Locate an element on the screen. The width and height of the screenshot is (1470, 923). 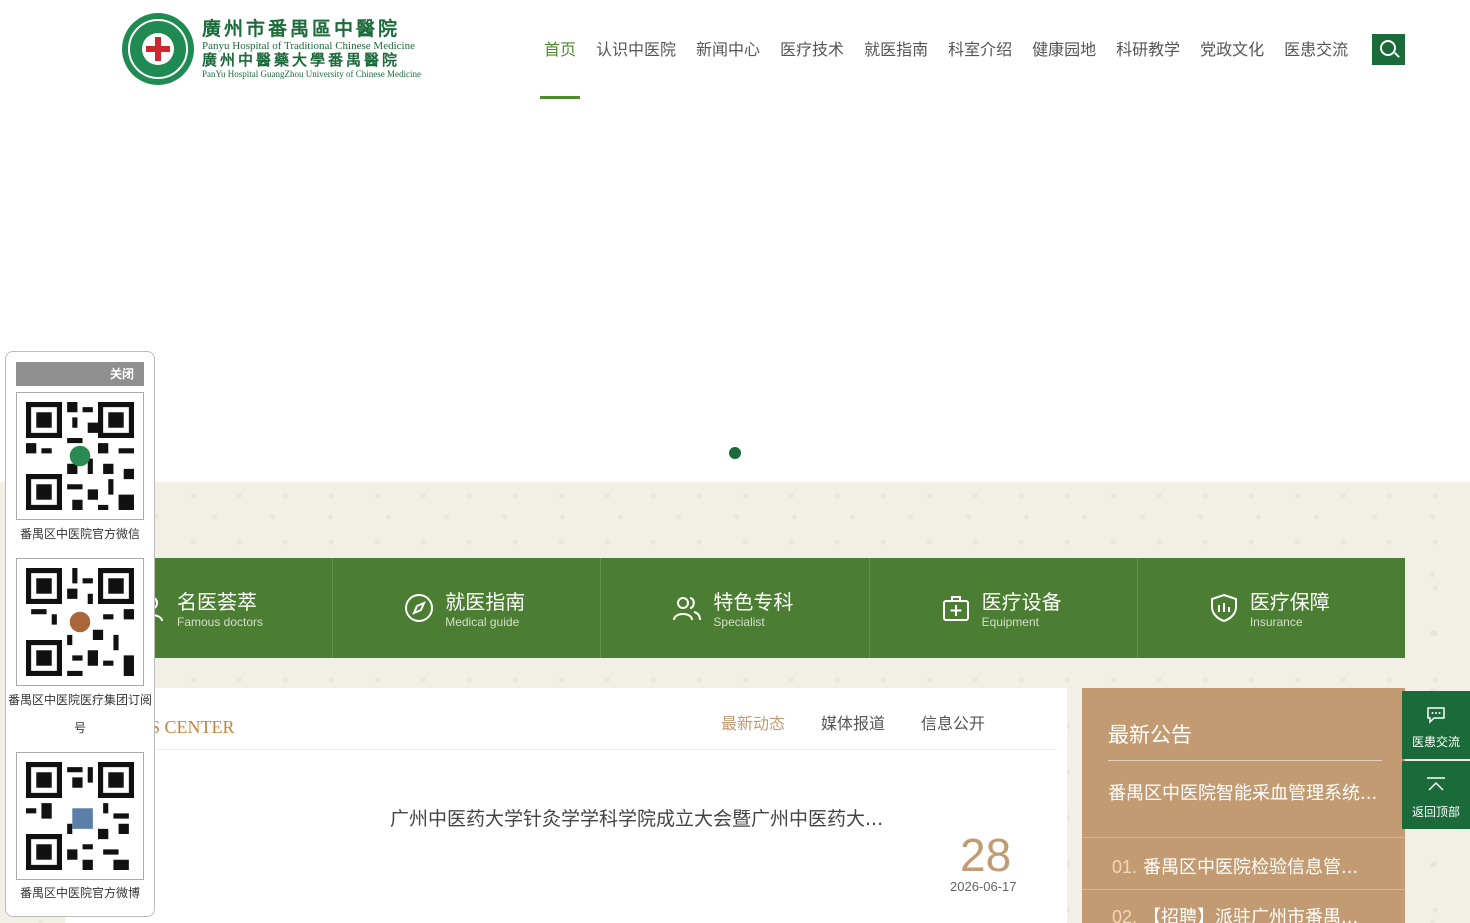
close-button: 关闭 is located at coordinates (80, 374).